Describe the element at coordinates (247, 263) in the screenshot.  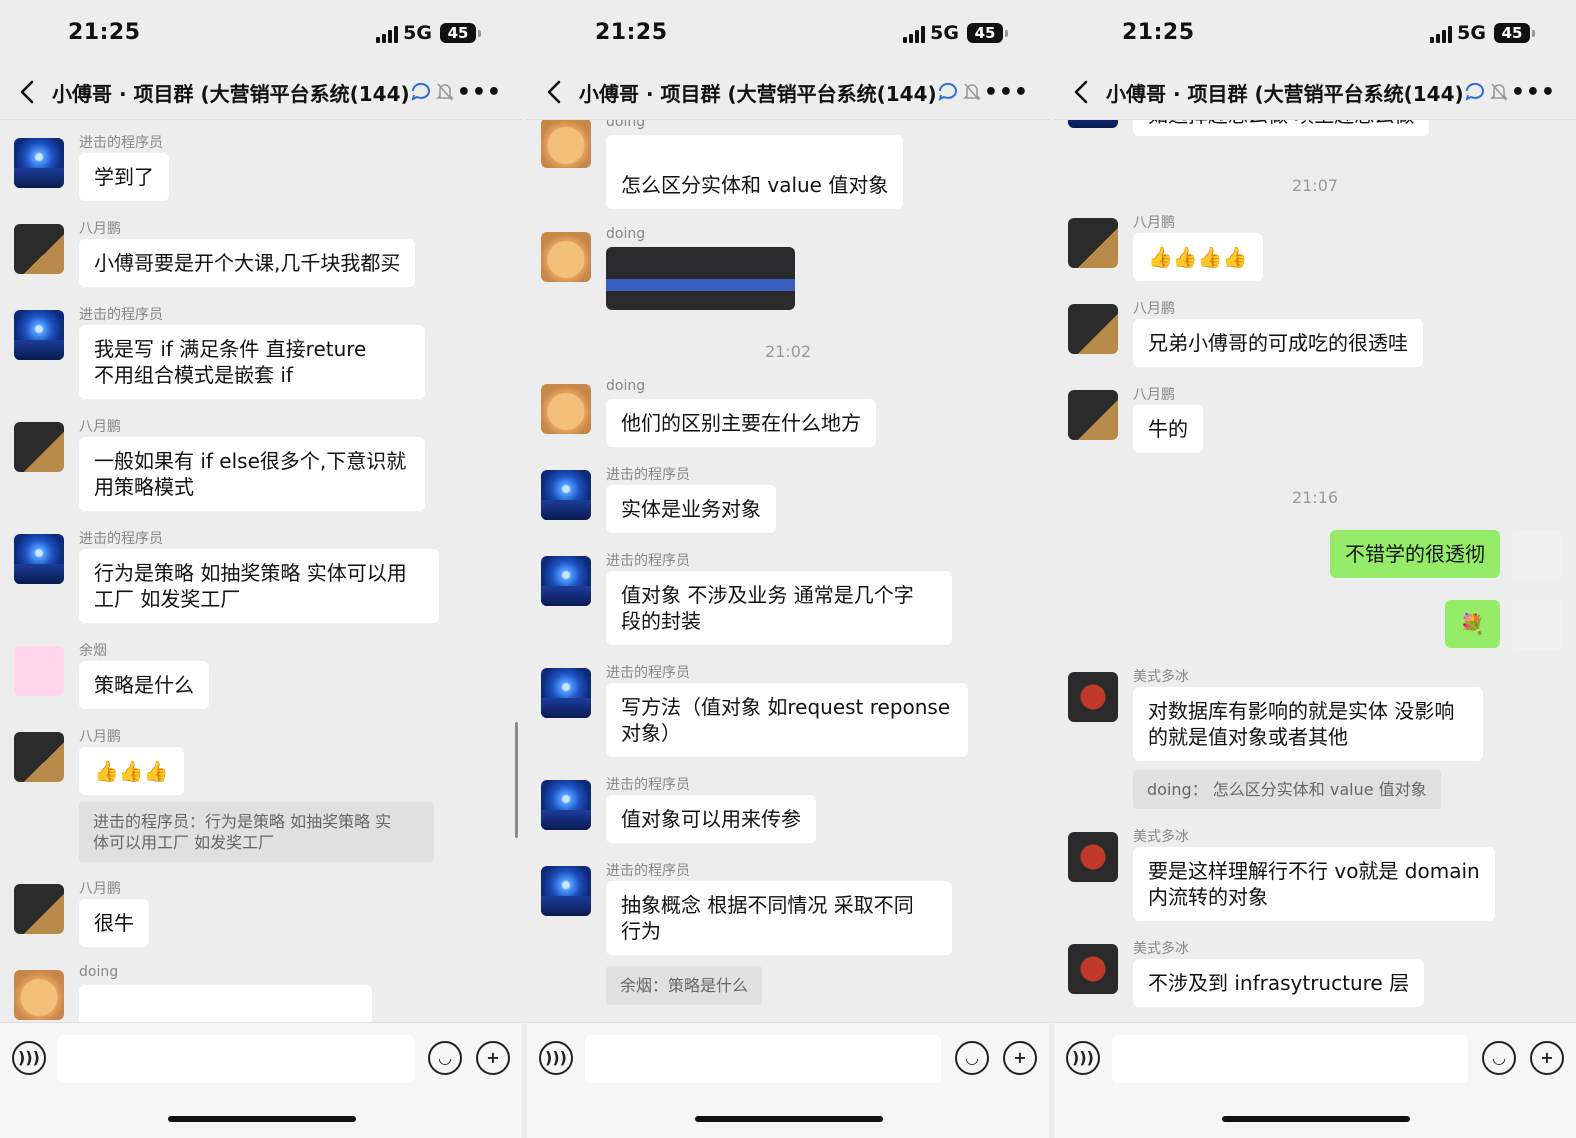
I see `message-bubble: 小傅哥要是开个大课,几千块我都买` at that location.